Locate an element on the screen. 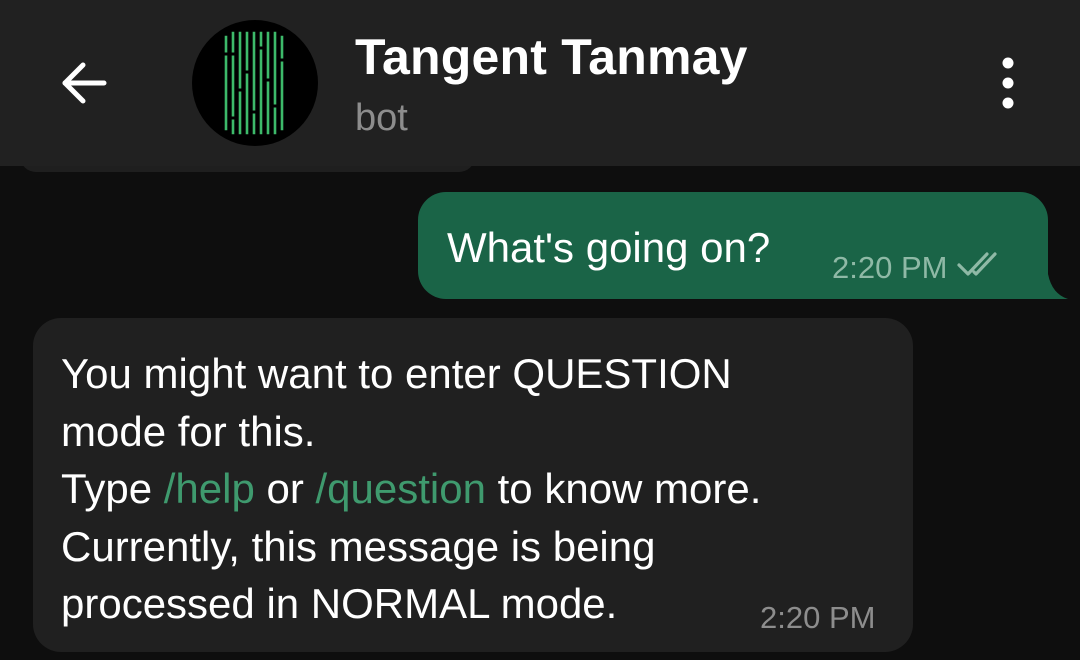 Image resolution: width=1080 pixels, height=660 pixels. message-line: Currently, this message is being is located at coordinates (358, 546).